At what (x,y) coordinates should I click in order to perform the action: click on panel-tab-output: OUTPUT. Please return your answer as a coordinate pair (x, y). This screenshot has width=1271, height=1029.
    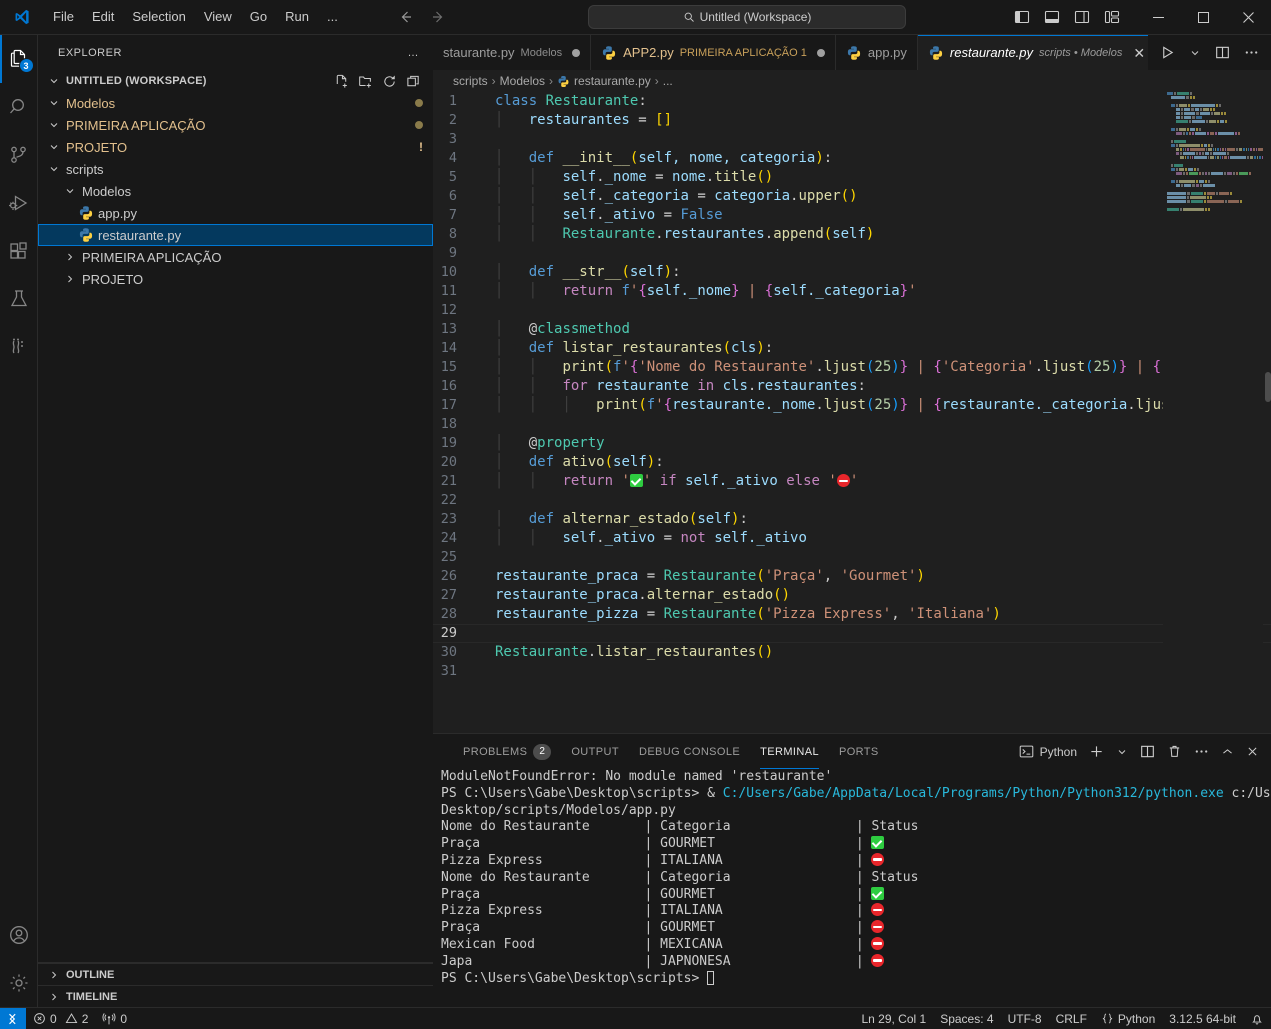
    Looking at the image, I should click on (595, 751).